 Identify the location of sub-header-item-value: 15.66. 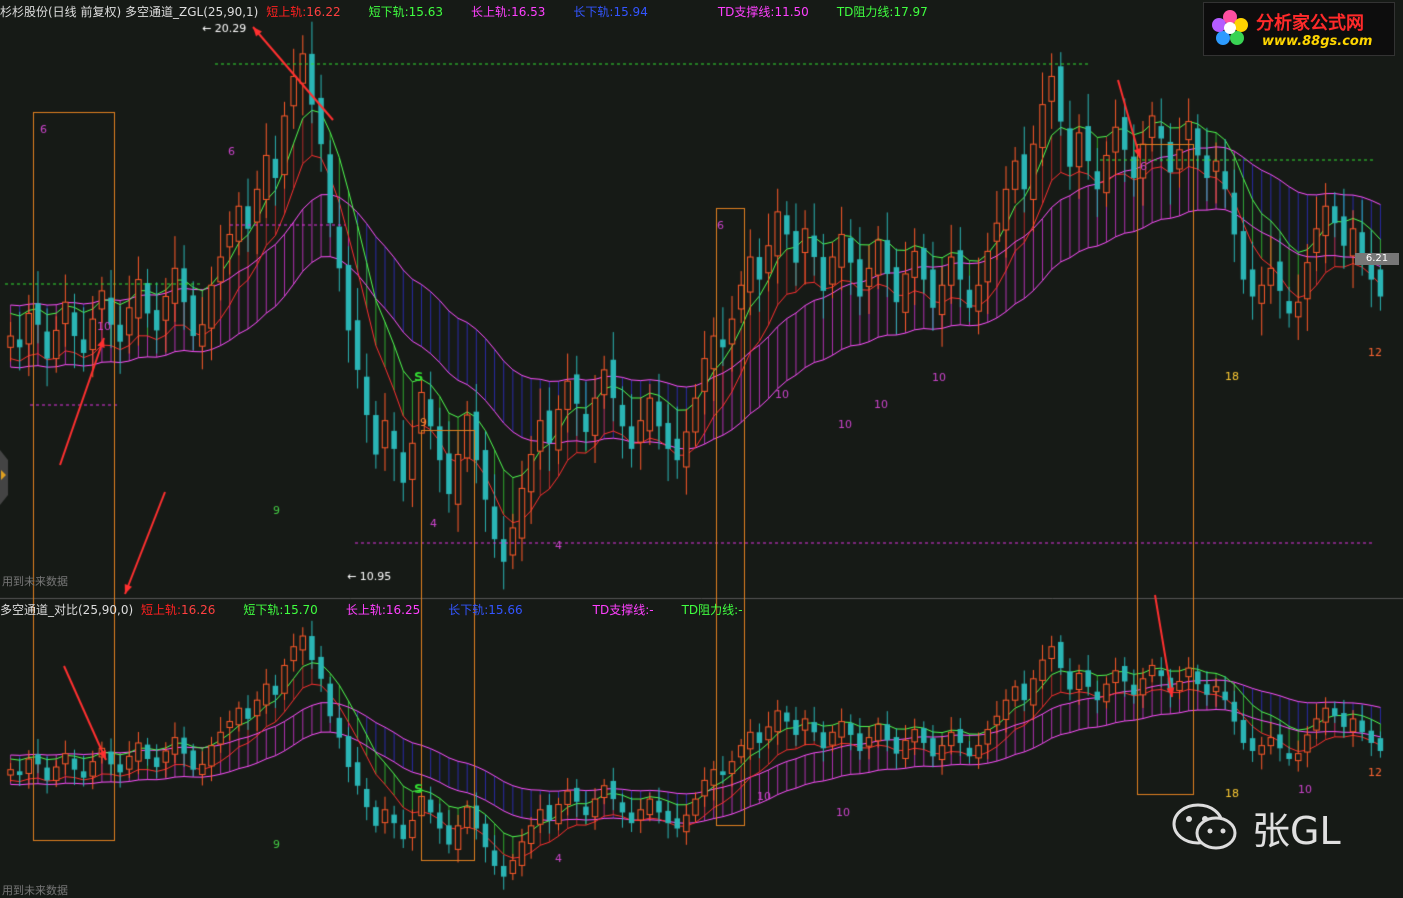
(505, 610).